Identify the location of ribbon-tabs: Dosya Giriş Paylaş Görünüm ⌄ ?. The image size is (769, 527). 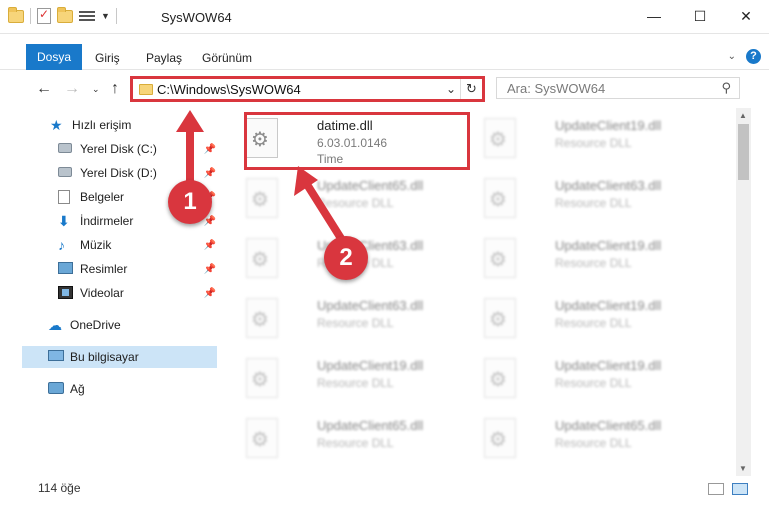
(384, 57).